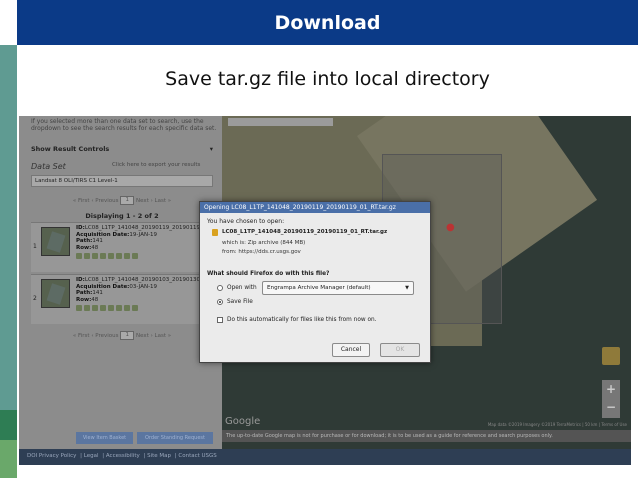 This screenshot has height=478, width=638. I want to click on slide-title: Download, so click(327, 22).